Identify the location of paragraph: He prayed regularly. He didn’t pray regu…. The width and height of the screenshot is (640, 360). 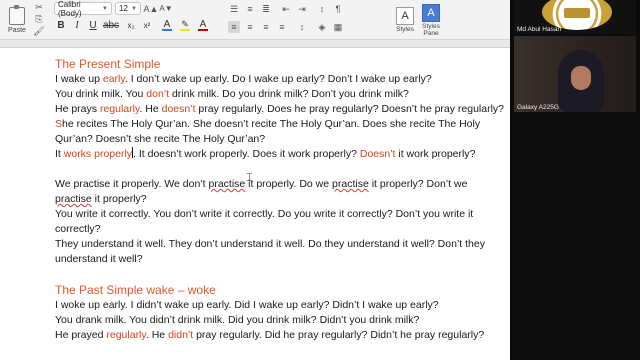
(270, 335).